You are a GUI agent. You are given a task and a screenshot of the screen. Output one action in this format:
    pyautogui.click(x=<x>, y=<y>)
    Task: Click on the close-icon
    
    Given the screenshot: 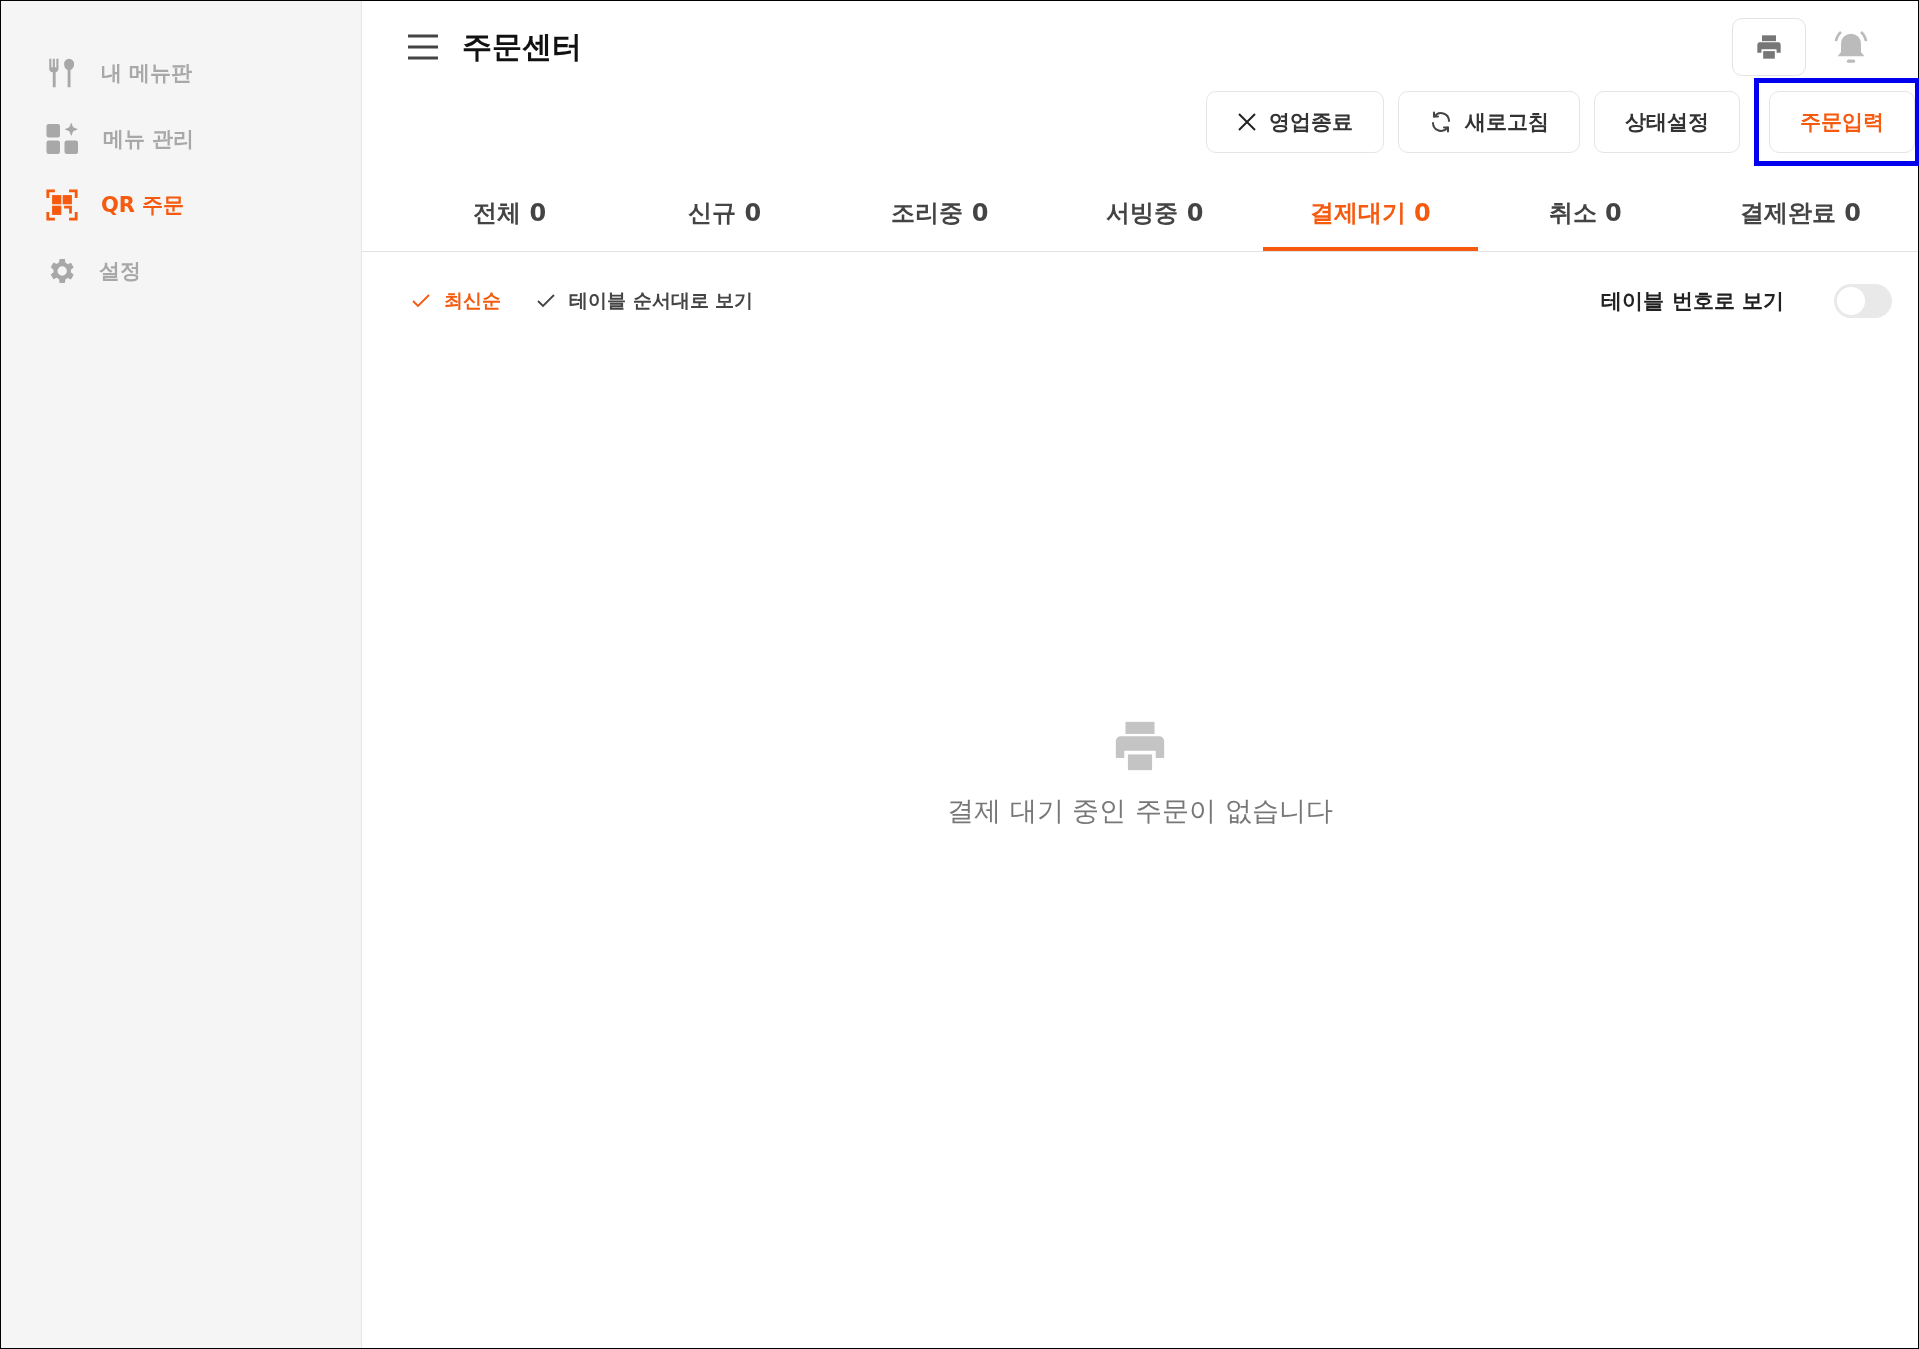 What is the action you would take?
    pyautogui.click(x=1247, y=122)
    